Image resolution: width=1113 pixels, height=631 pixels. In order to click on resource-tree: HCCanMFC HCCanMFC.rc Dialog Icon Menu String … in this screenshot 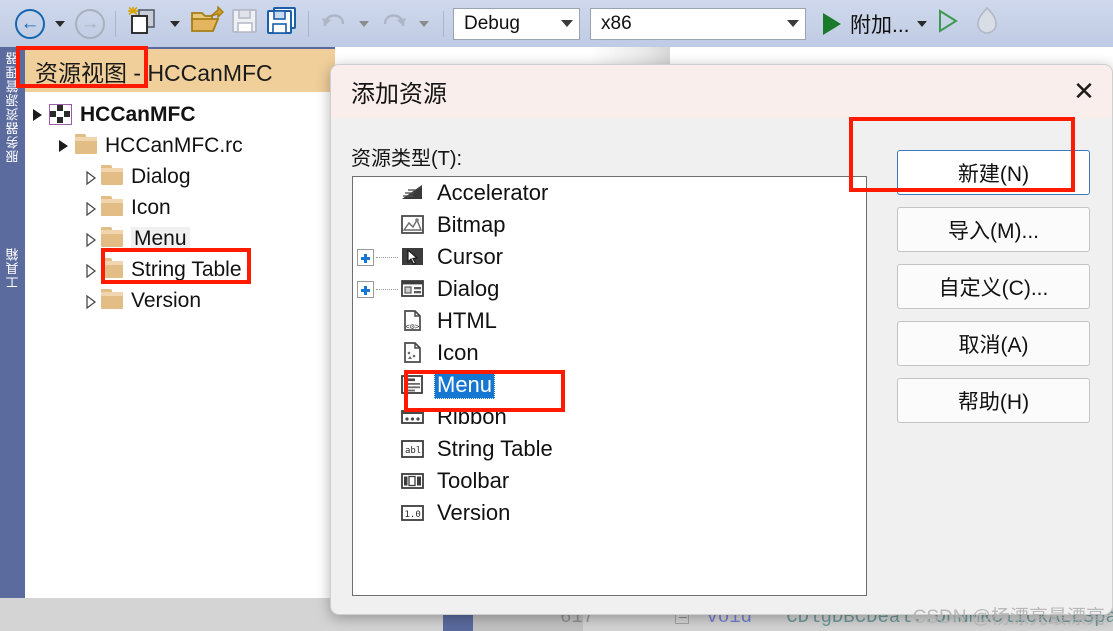, I will do `click(180, 204)`.